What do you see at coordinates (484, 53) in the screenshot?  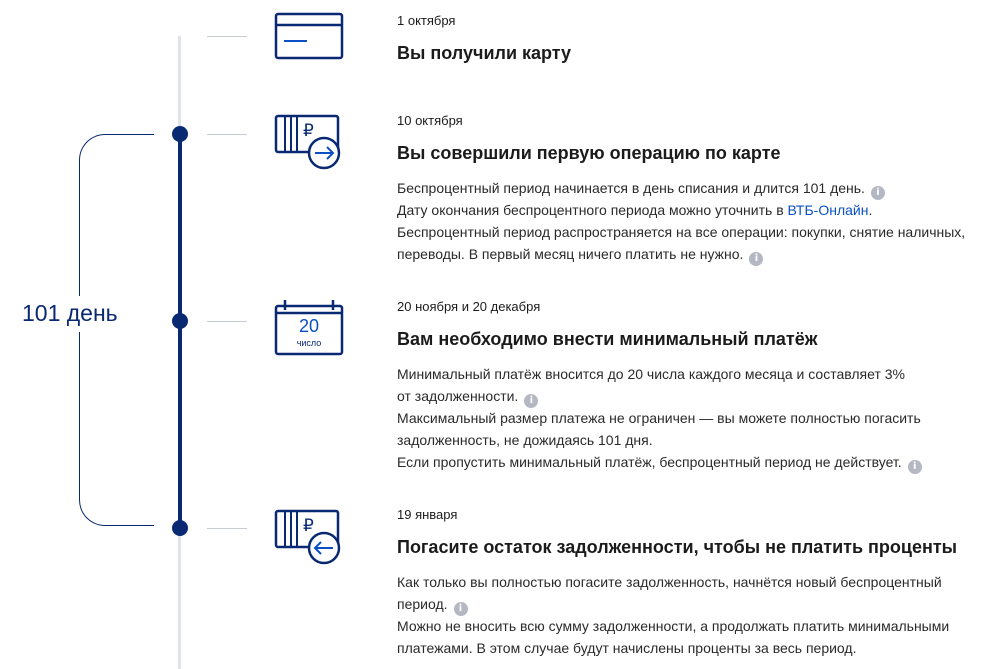 I see `step-title: Вы получили карту` at bounding box center [484, 53].